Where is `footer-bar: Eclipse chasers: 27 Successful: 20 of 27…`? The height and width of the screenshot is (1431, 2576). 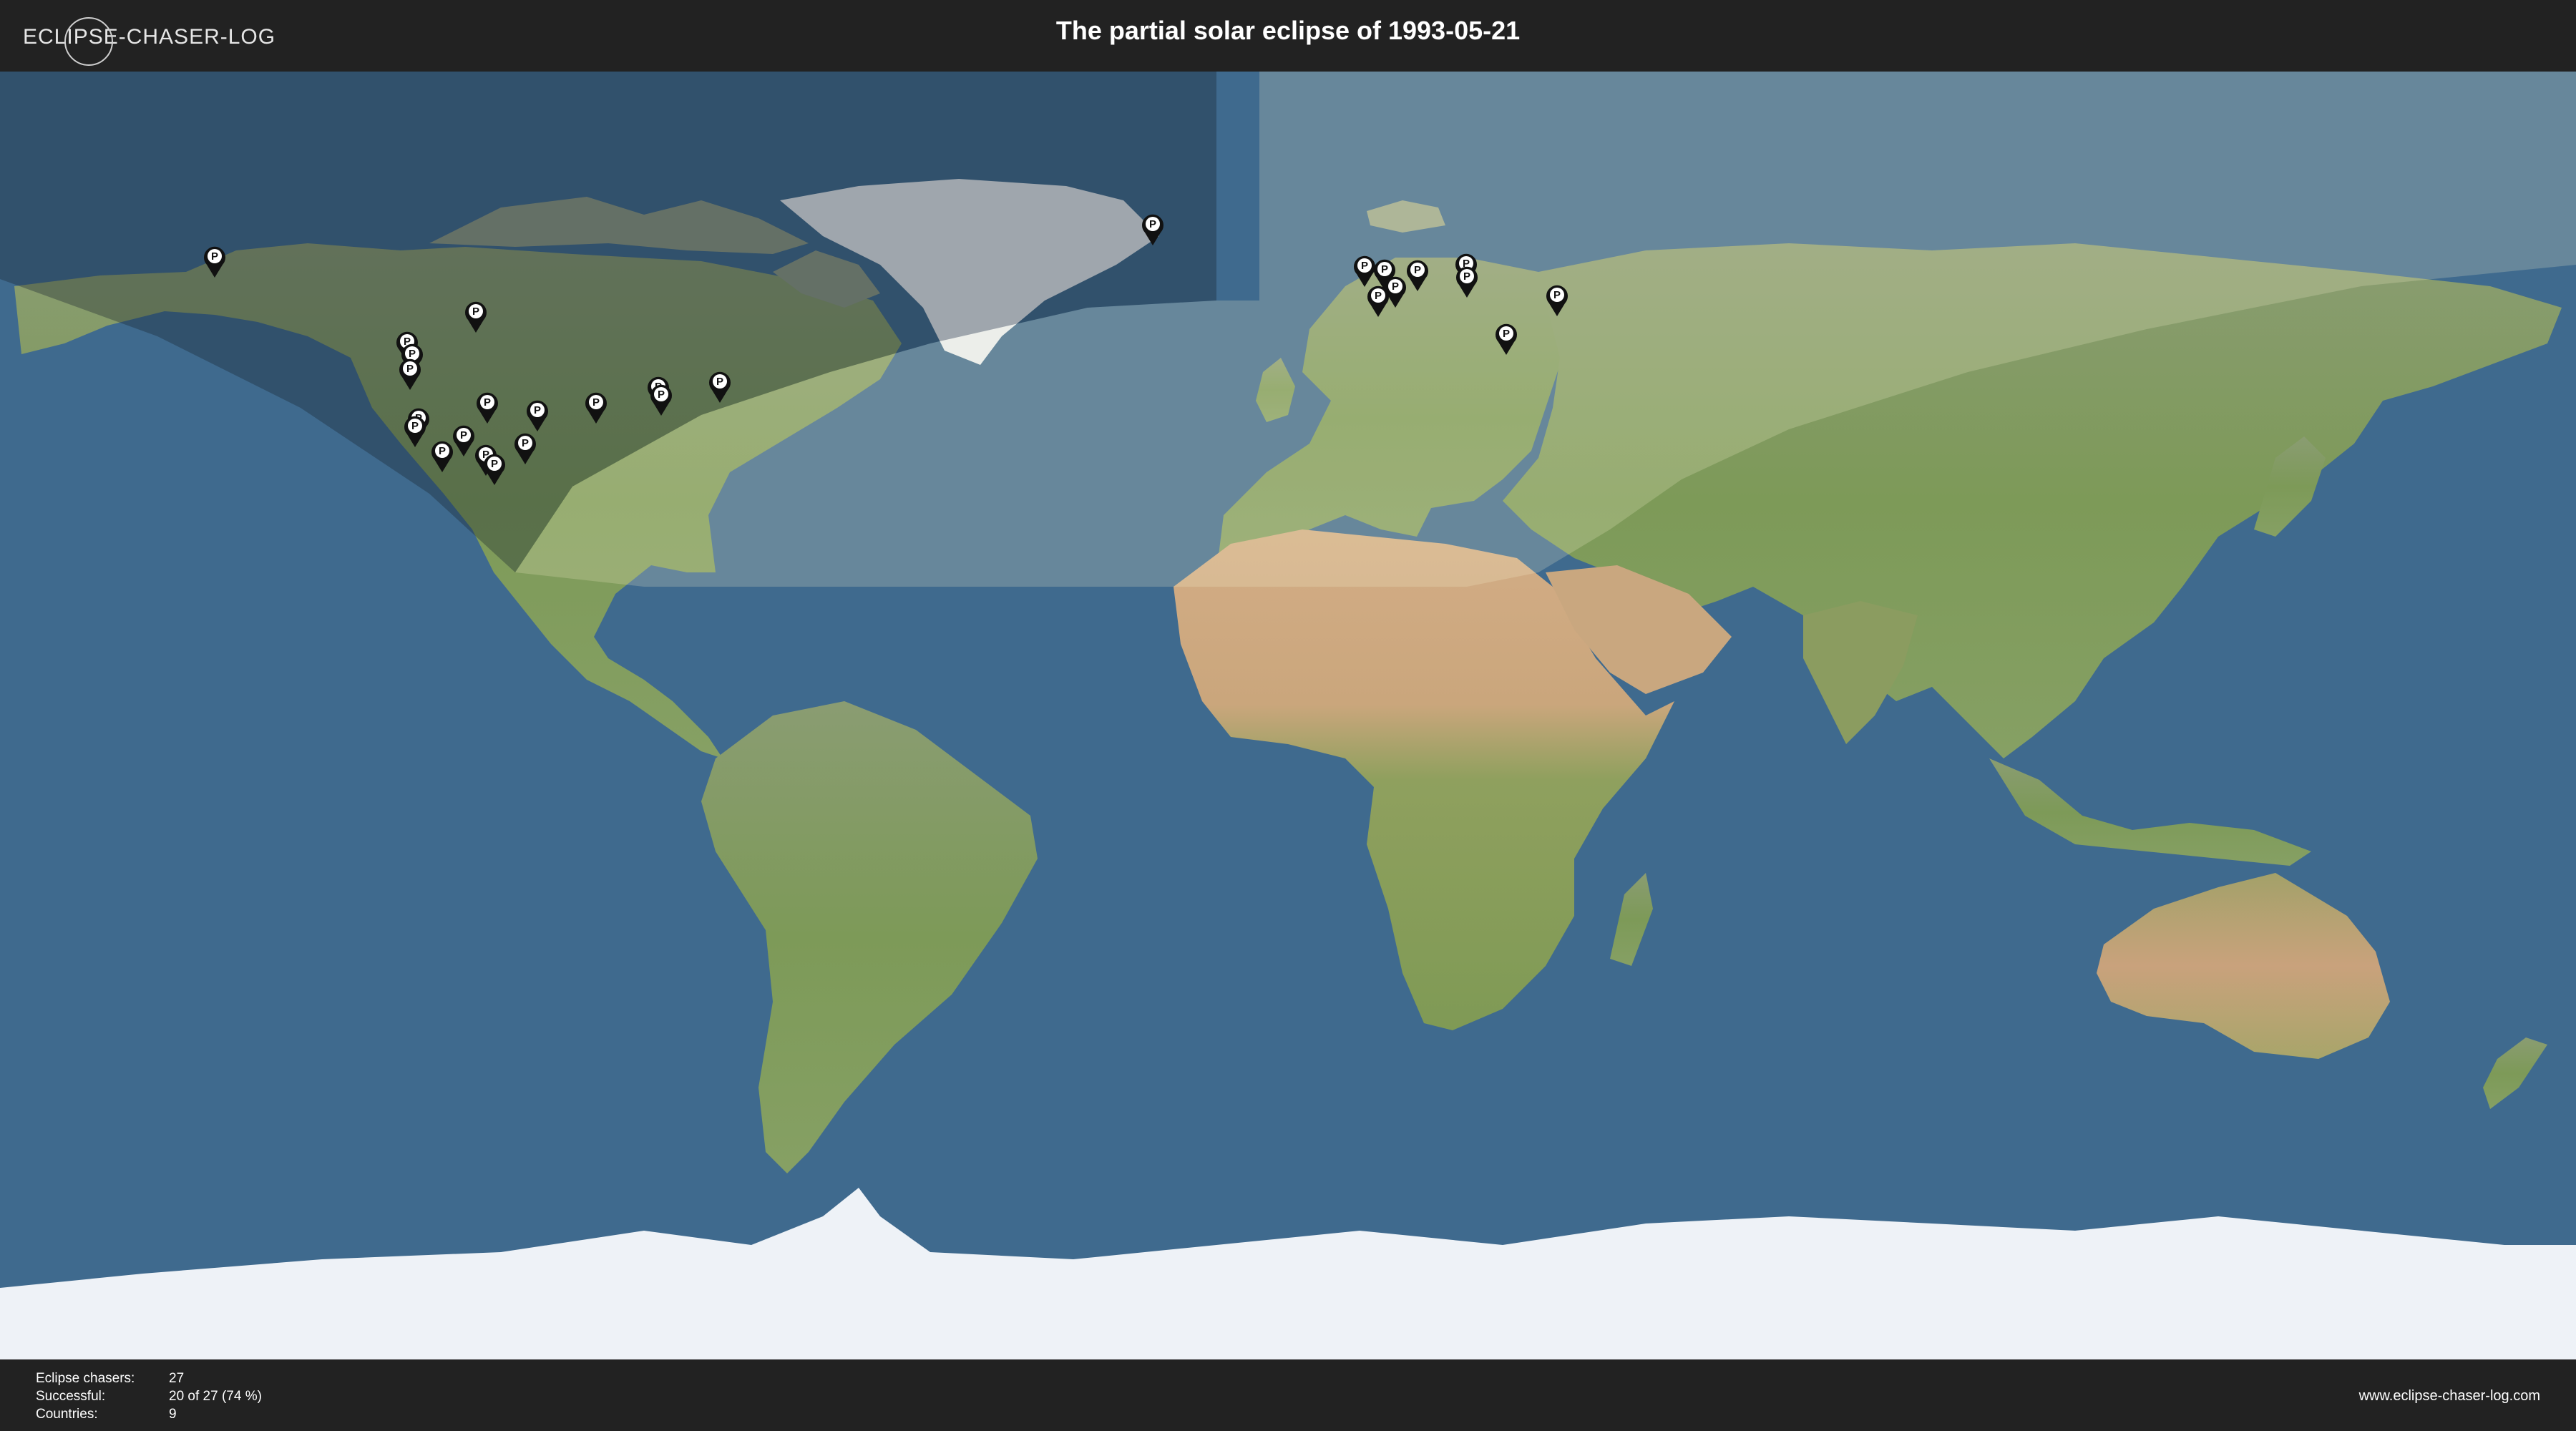
footer-bar: Eclipse chasers: 27 Successful: 20 of 27… is located at coordinates (1288, 1395).